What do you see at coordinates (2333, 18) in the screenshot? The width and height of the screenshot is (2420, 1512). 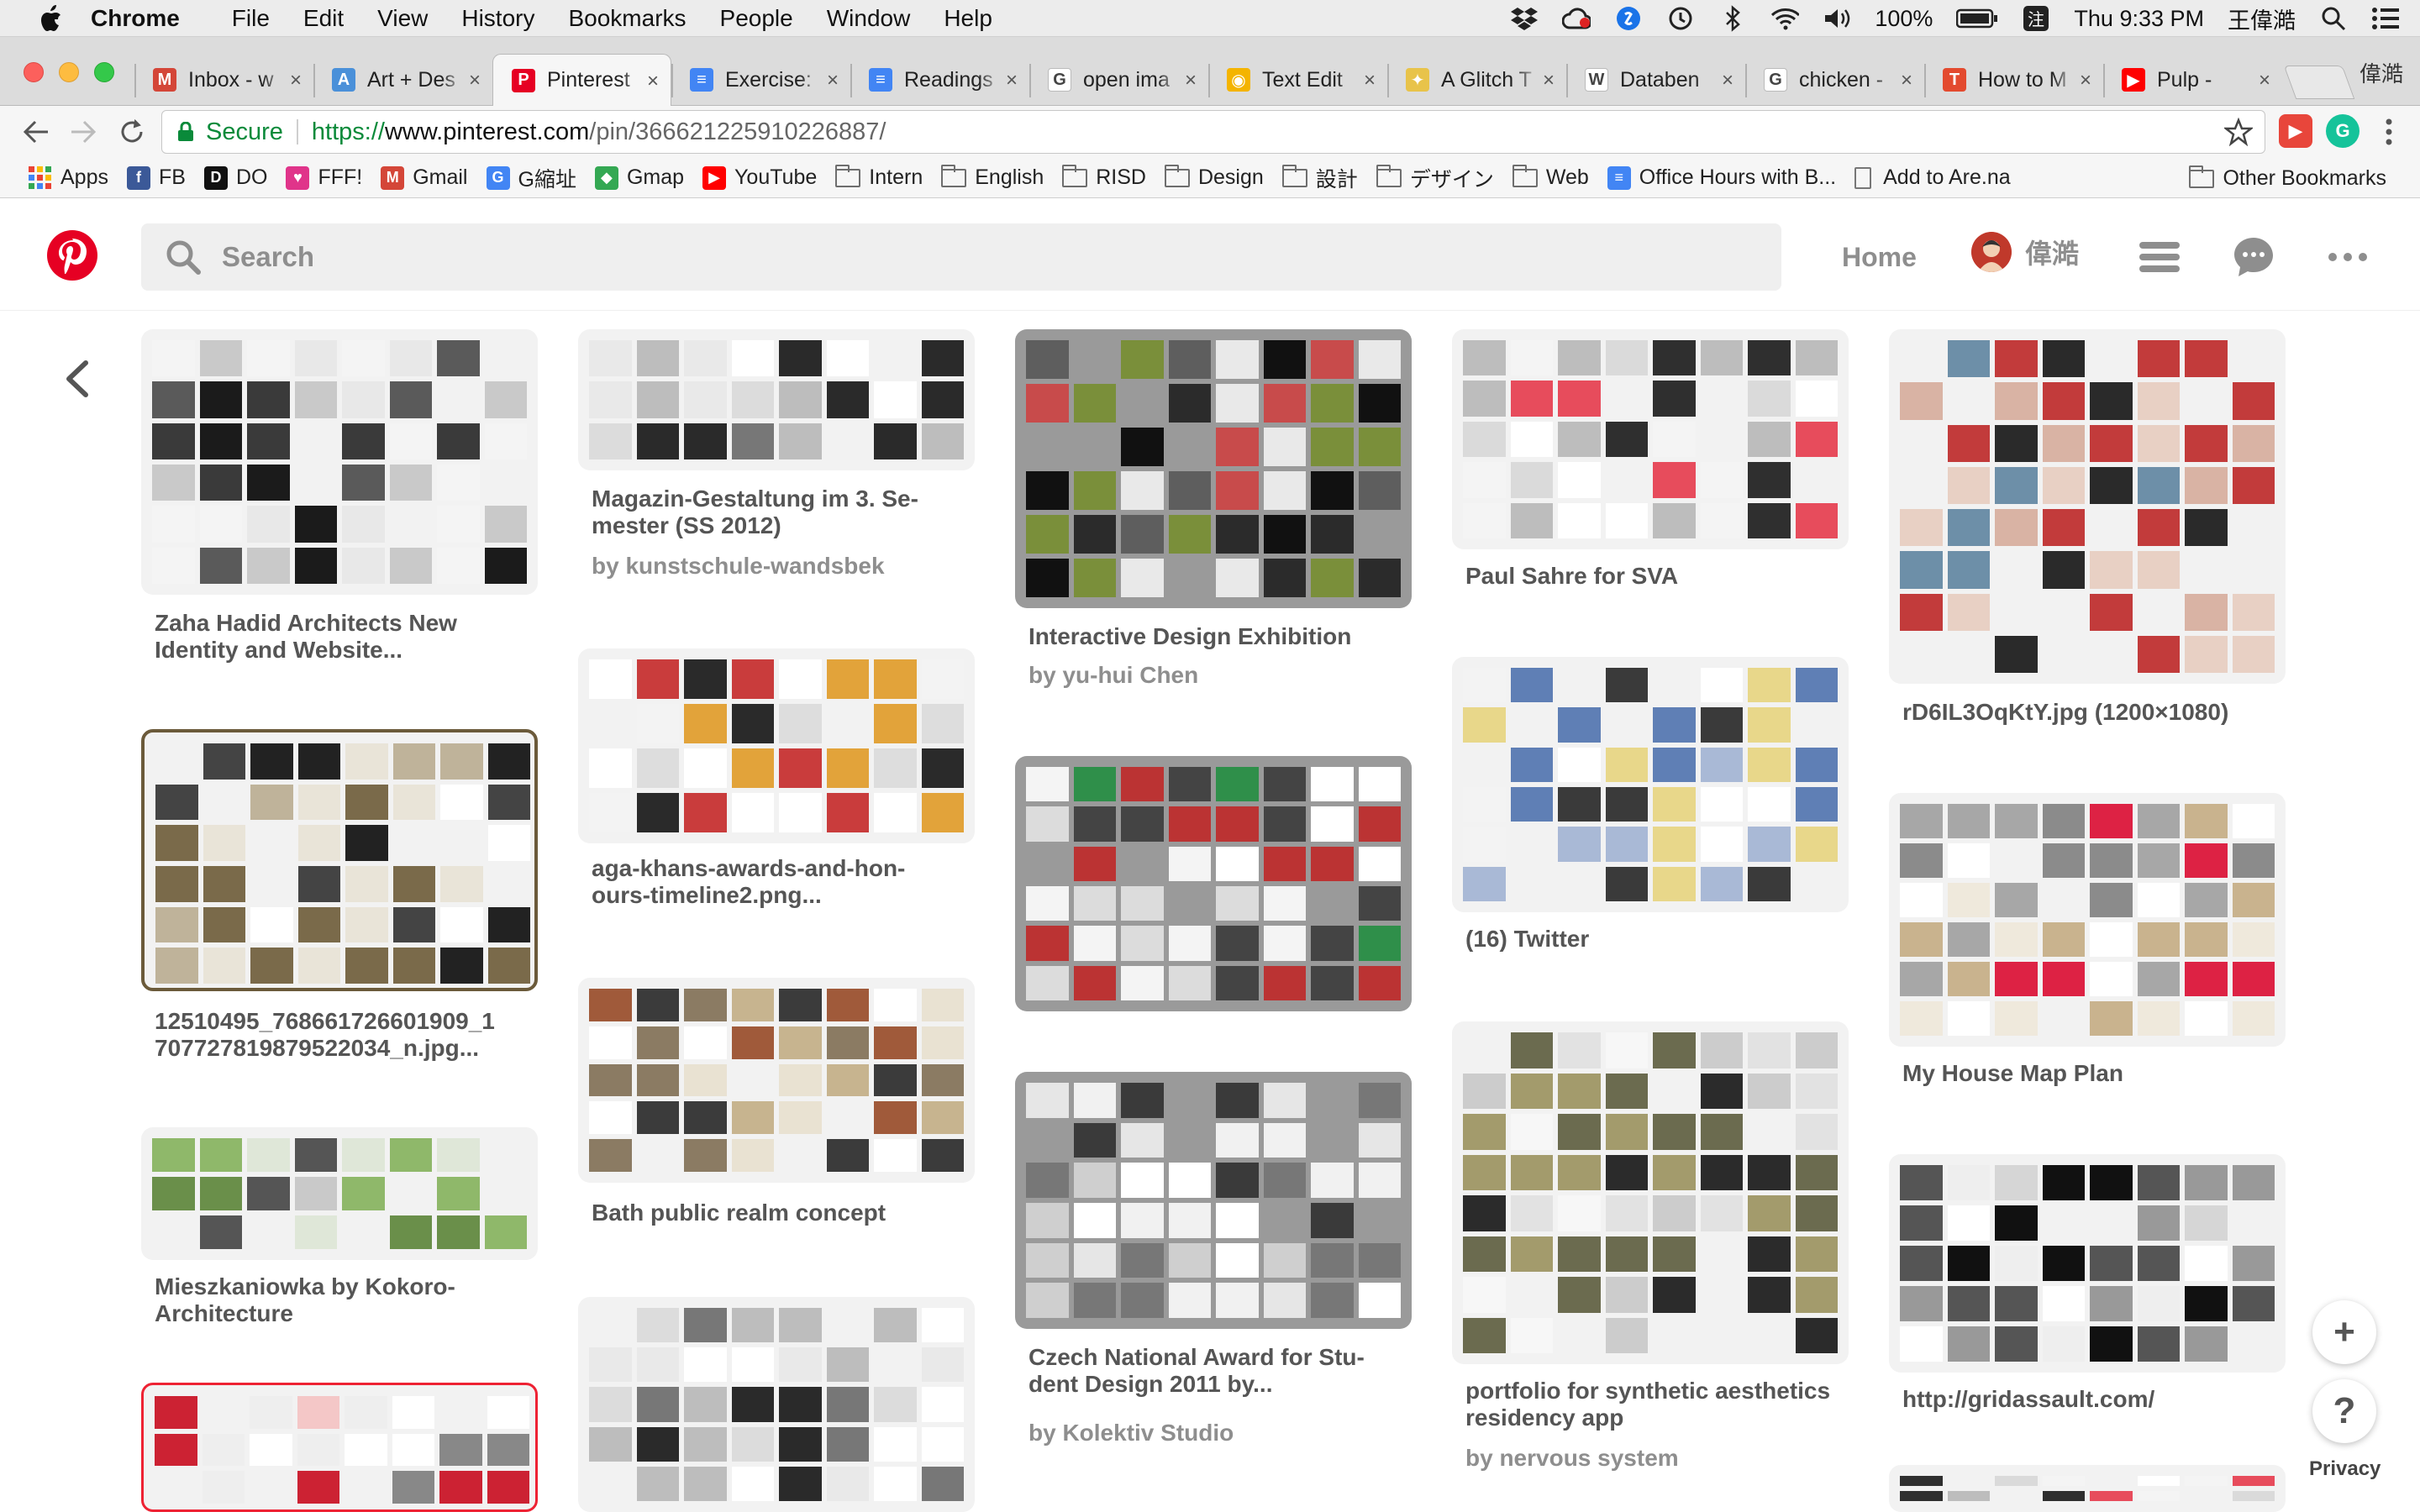 I see `spotlight-search-icon` at bounding box center [2333, 18].